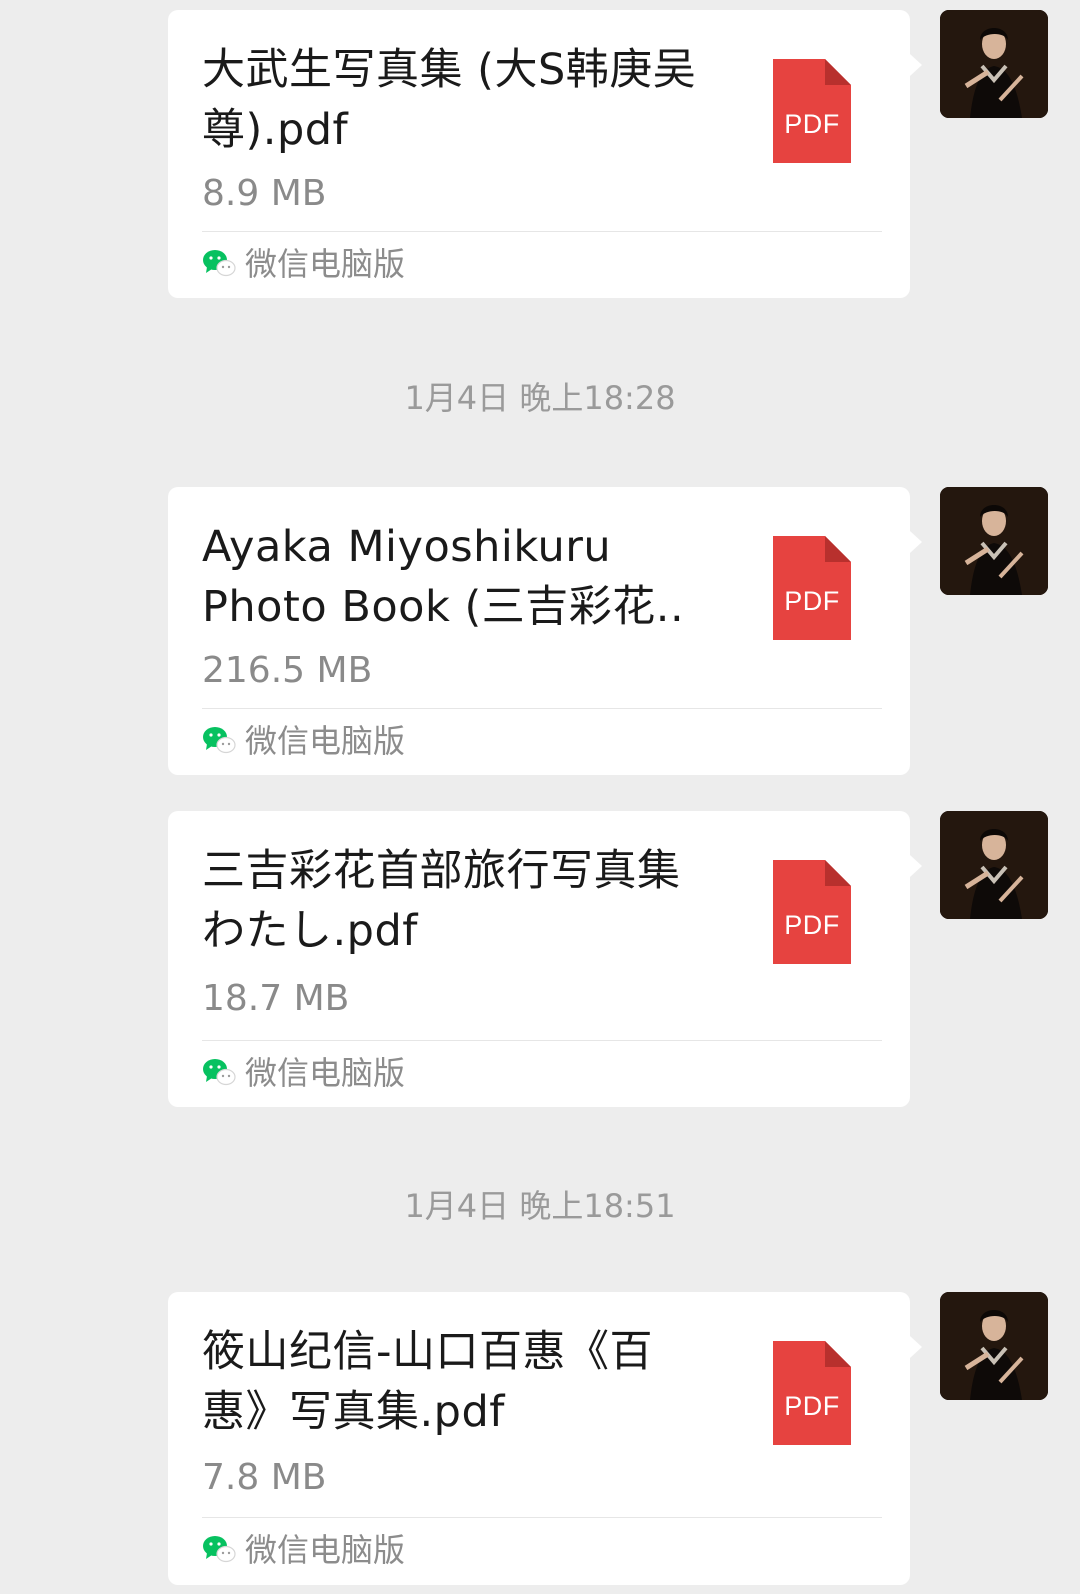 Image resolution: width=1080 pixels, height=1594 pixels. I want to click on file-name: 大武生写真集 (大S韩庚吴尊).pdf, so click(449, 100).